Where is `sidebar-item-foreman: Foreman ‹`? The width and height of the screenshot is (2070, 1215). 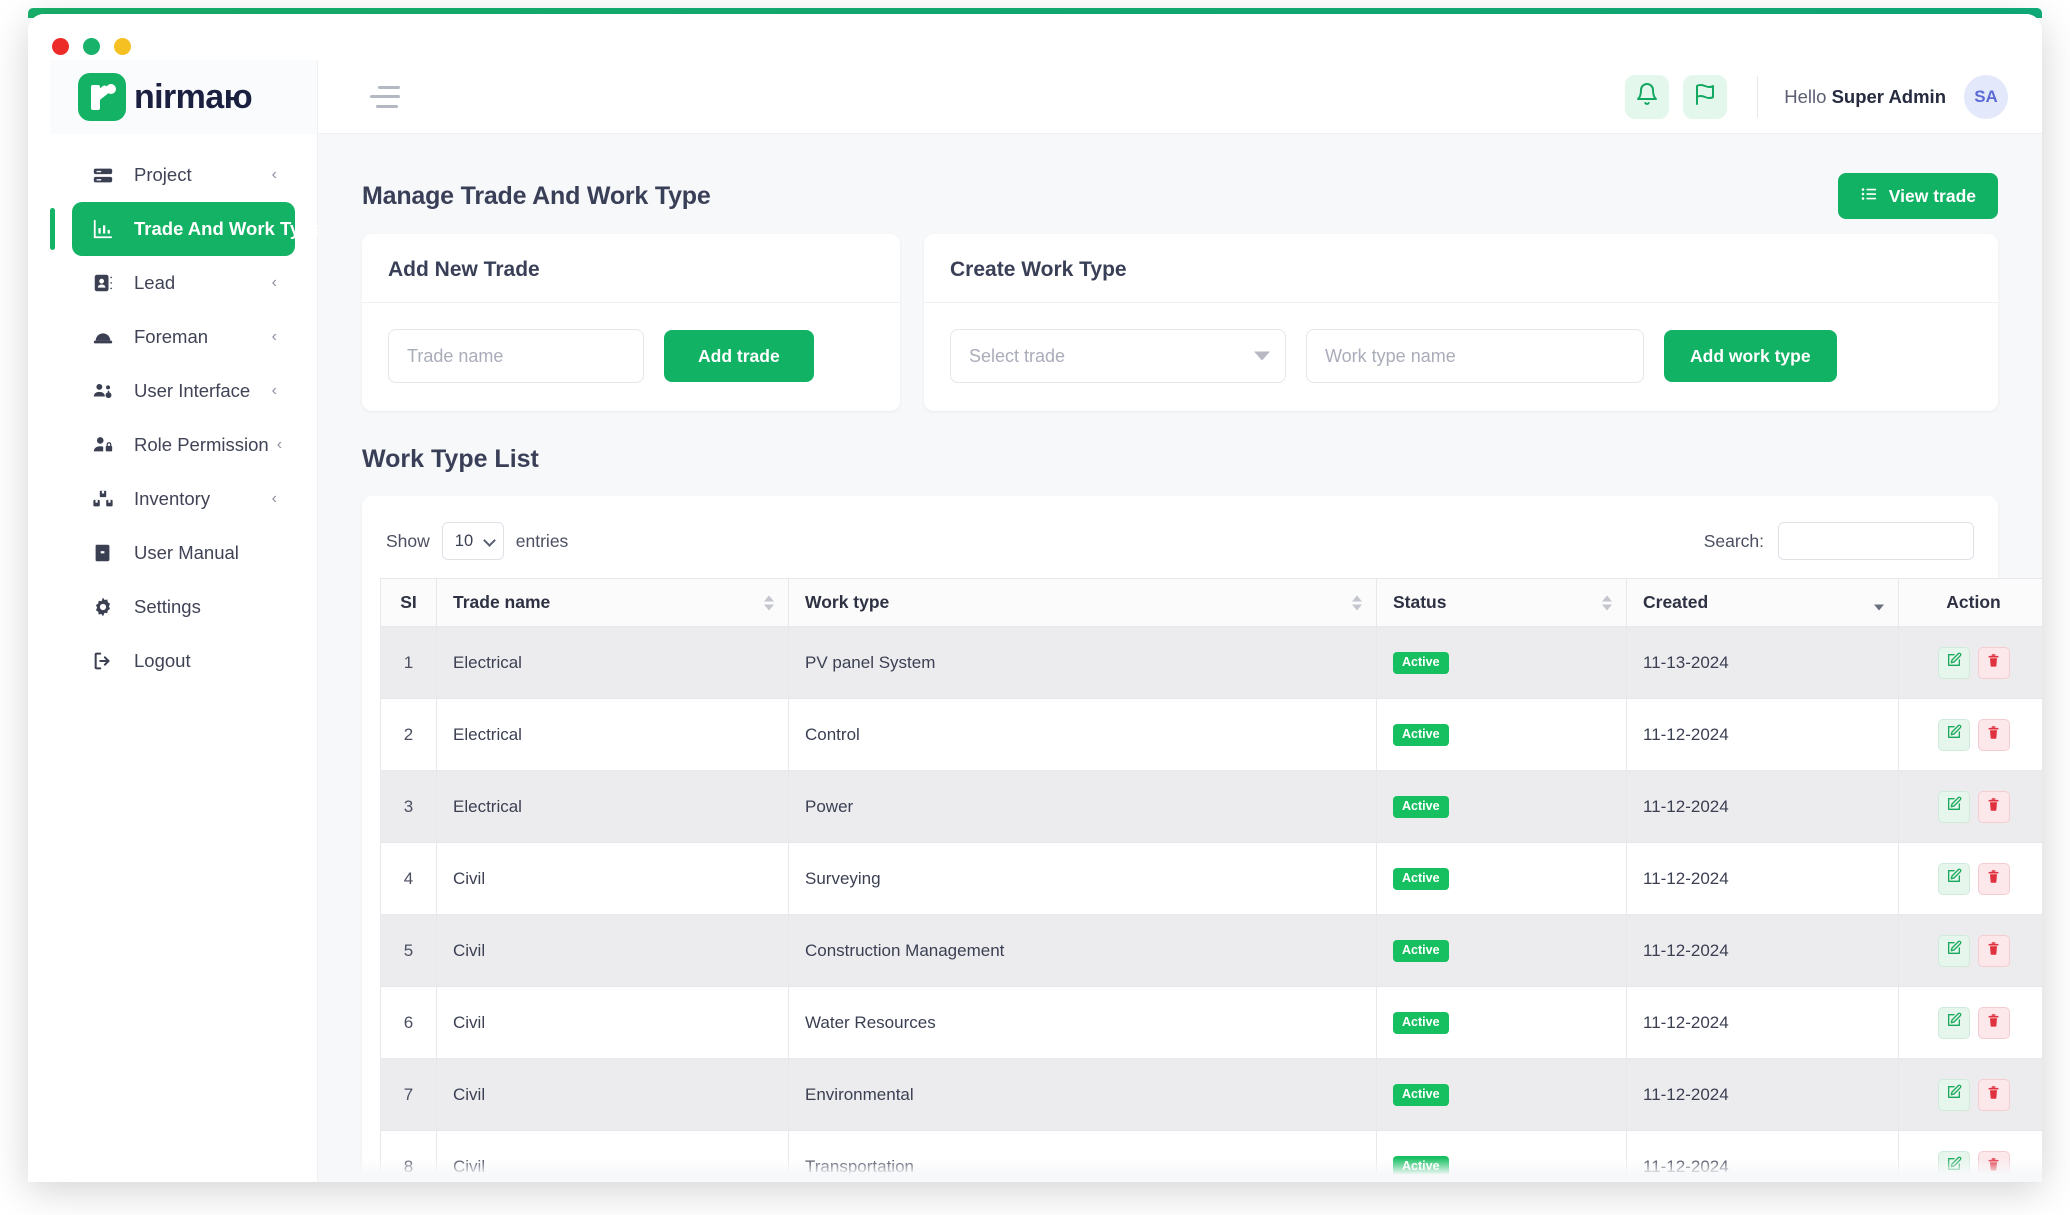
sidebar-item-foreman: Foreman ‹ is located at coordinates (183, 337).